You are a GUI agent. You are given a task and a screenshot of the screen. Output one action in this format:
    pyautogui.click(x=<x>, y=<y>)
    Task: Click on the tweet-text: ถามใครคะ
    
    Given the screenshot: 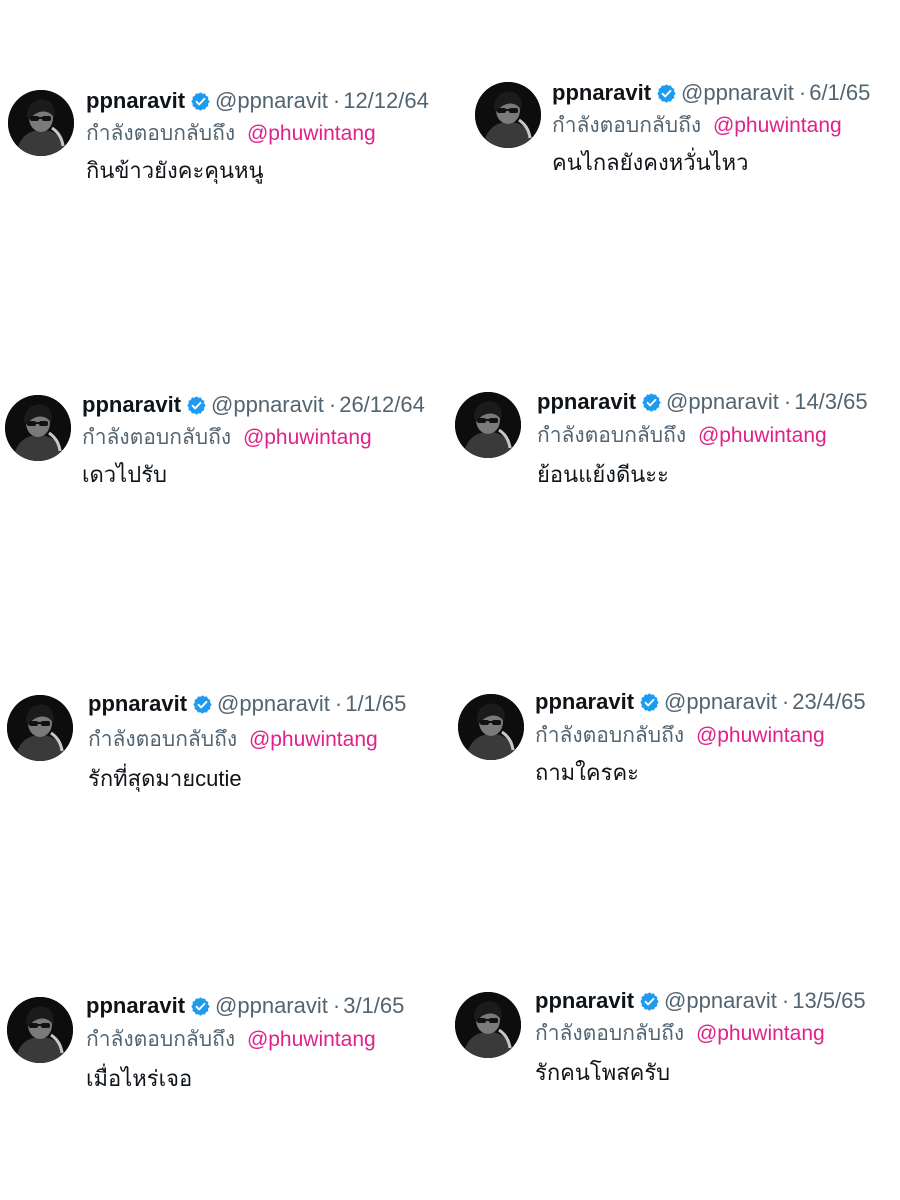 What is the action you would take?
    pyautogui.click(x=587, y=772)
    